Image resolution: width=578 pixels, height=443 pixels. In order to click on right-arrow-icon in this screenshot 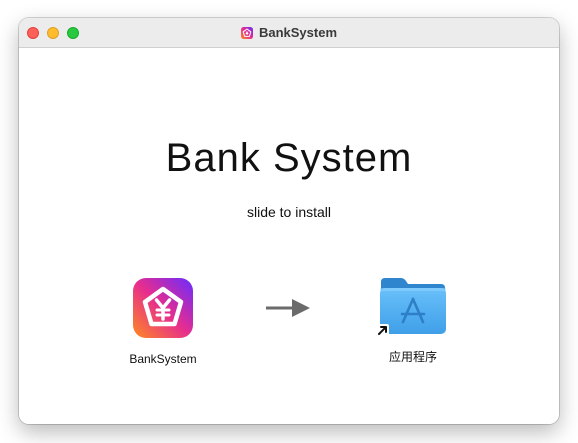, I will do `click(288, 308)`.